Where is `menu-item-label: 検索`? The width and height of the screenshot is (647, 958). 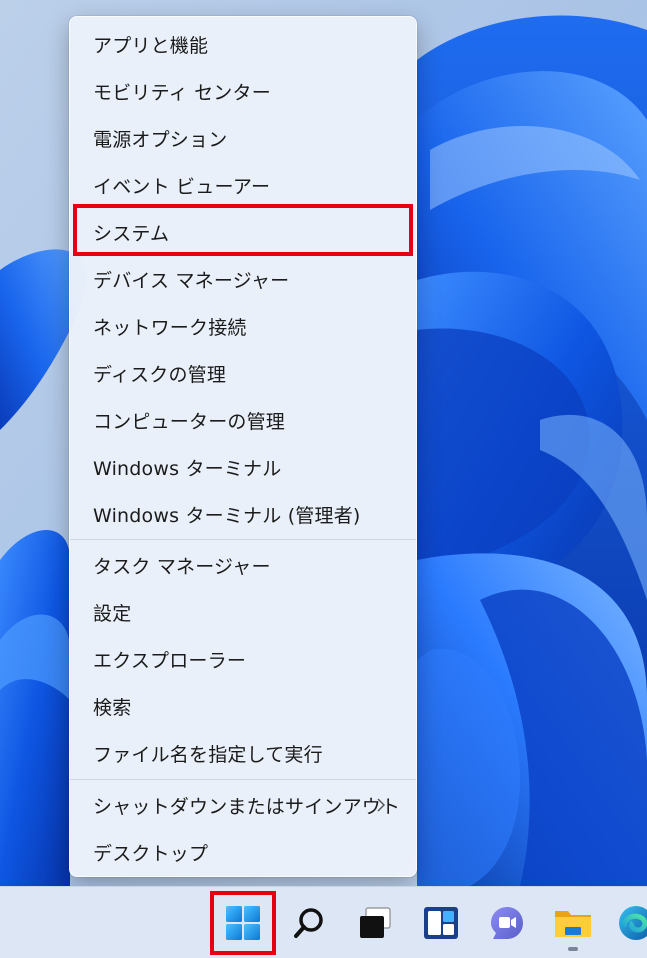 menu-item-label: 検索 is located at coordinates (112, 707).